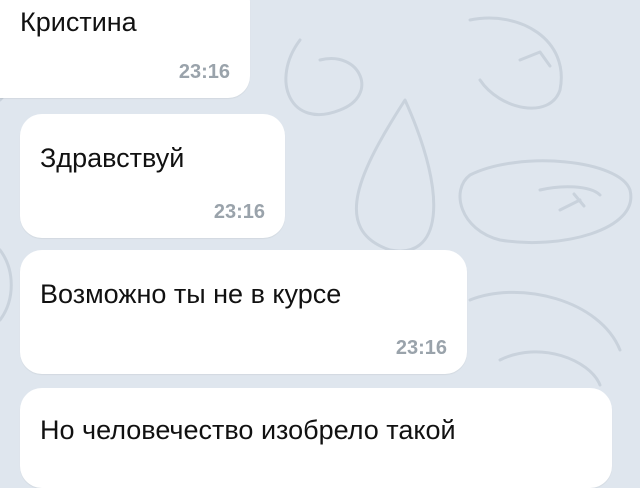 Image resolution: width=640 pixels, height=488 pixels. What do you see at coordinates (191, 294) in the screenshot?
I see `message-text: Возможно ты не в курсе` at bounding box center [191, 294].